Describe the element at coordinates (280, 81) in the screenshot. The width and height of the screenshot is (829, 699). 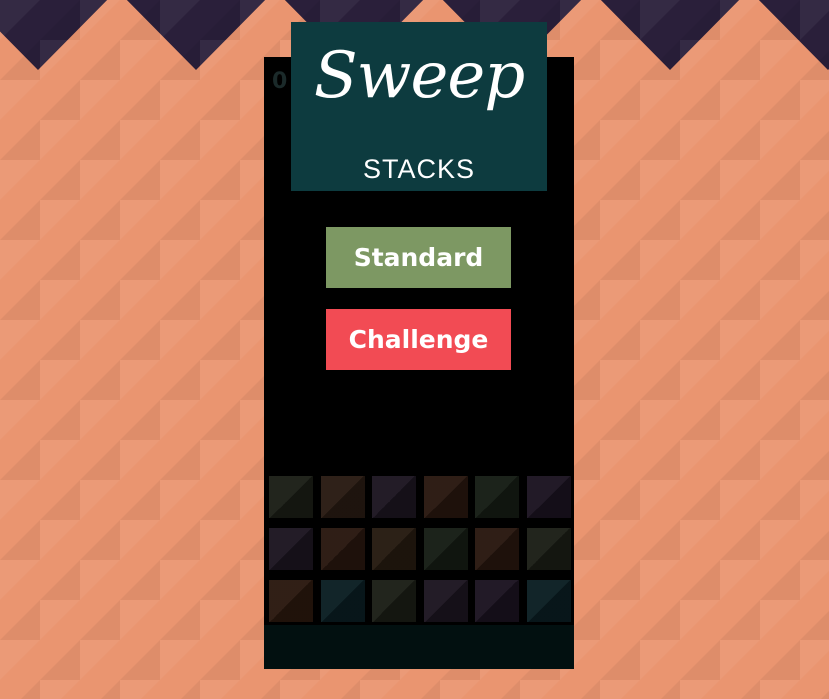
I see `score-display: 0` at that location.